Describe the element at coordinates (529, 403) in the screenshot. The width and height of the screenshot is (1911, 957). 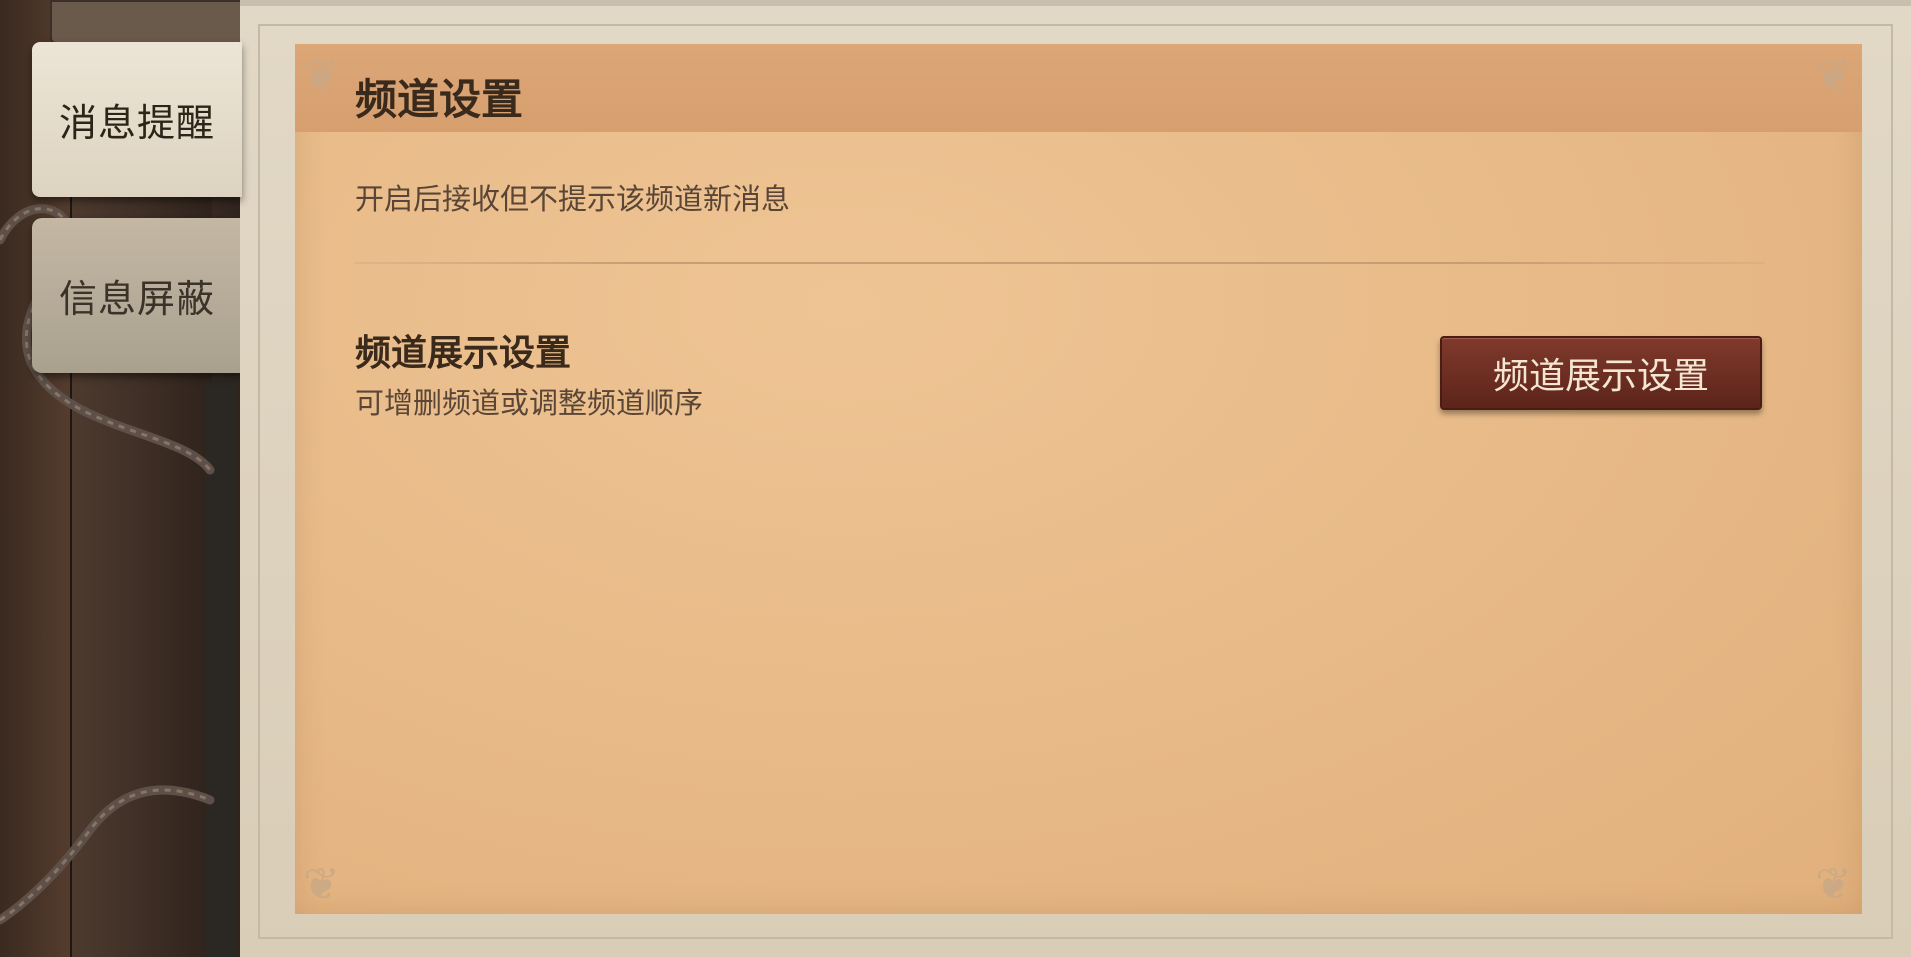
I see `channel-display-description: 可增删频道或调整频道顺序` at that location.